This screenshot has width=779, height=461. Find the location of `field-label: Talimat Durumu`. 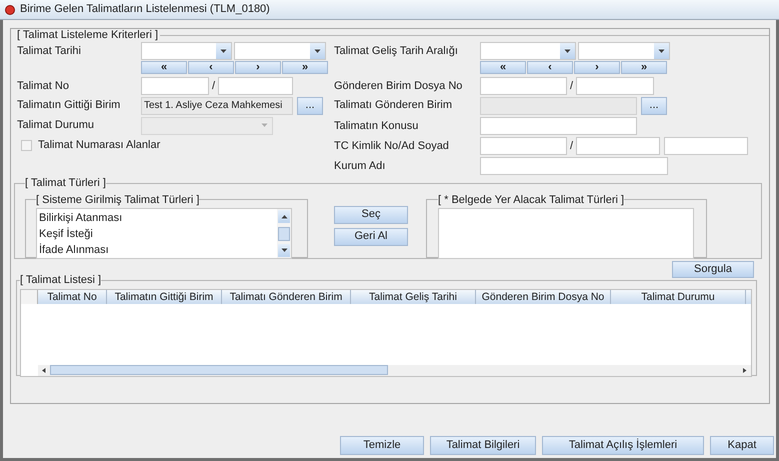

field-label: Talimat Durumu is located at coordinates (56, 126).